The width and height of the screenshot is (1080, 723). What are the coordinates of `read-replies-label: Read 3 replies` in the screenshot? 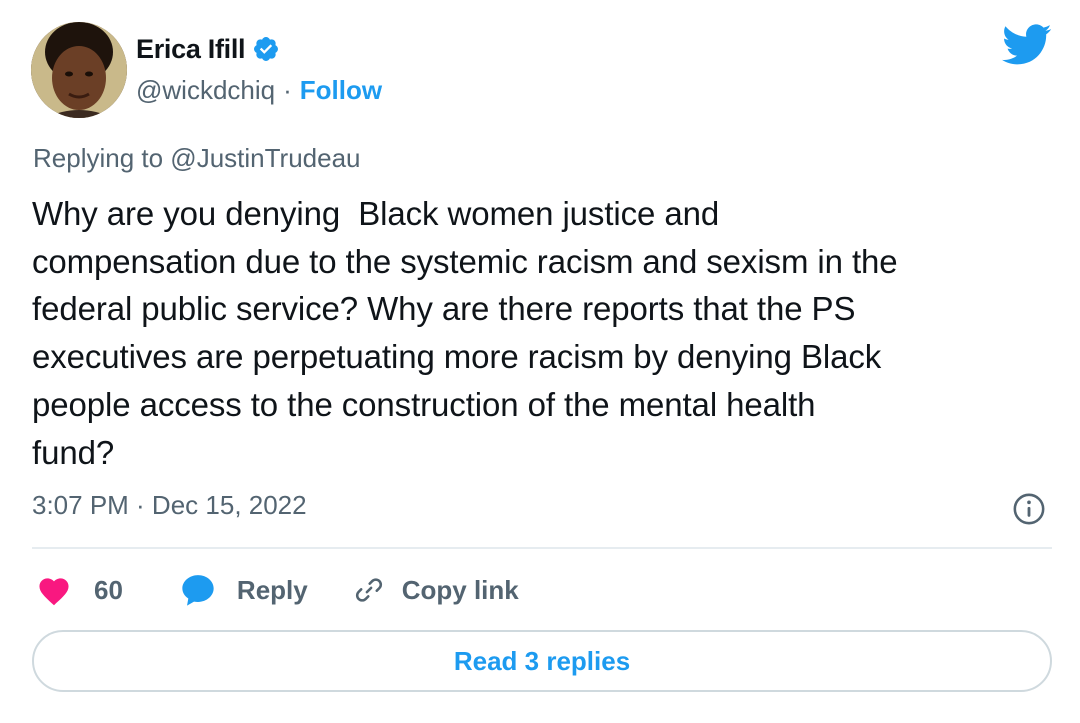 It's located at (542, 660).